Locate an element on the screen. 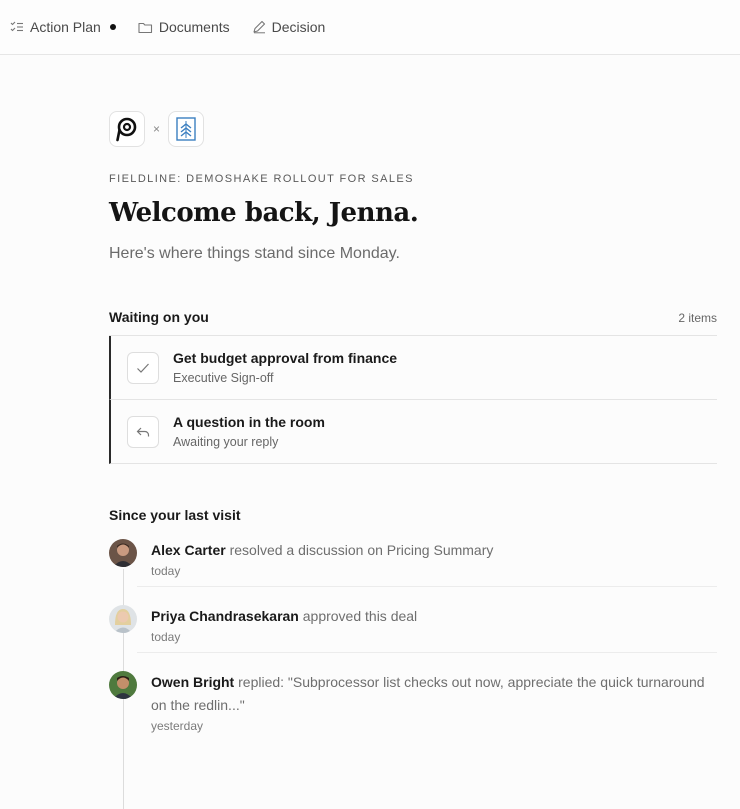 The height and width of the screenshot is (809, 740). waiting-item-title: A question in the room is located at coordinates (249, 422).